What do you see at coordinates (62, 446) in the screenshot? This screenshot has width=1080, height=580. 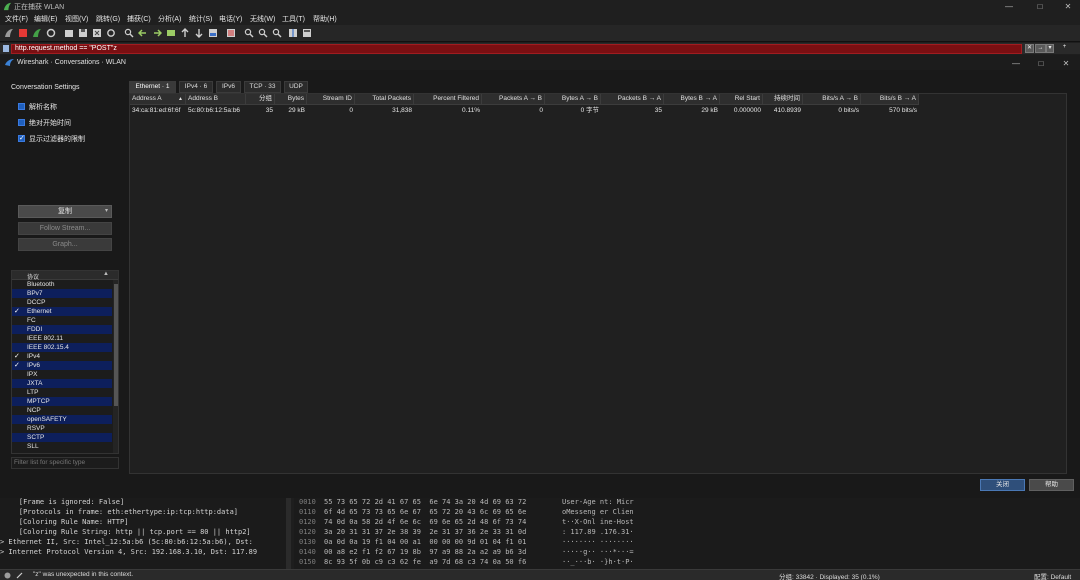 I see `protocol-item: SLL` at bounding box center [62, 446].